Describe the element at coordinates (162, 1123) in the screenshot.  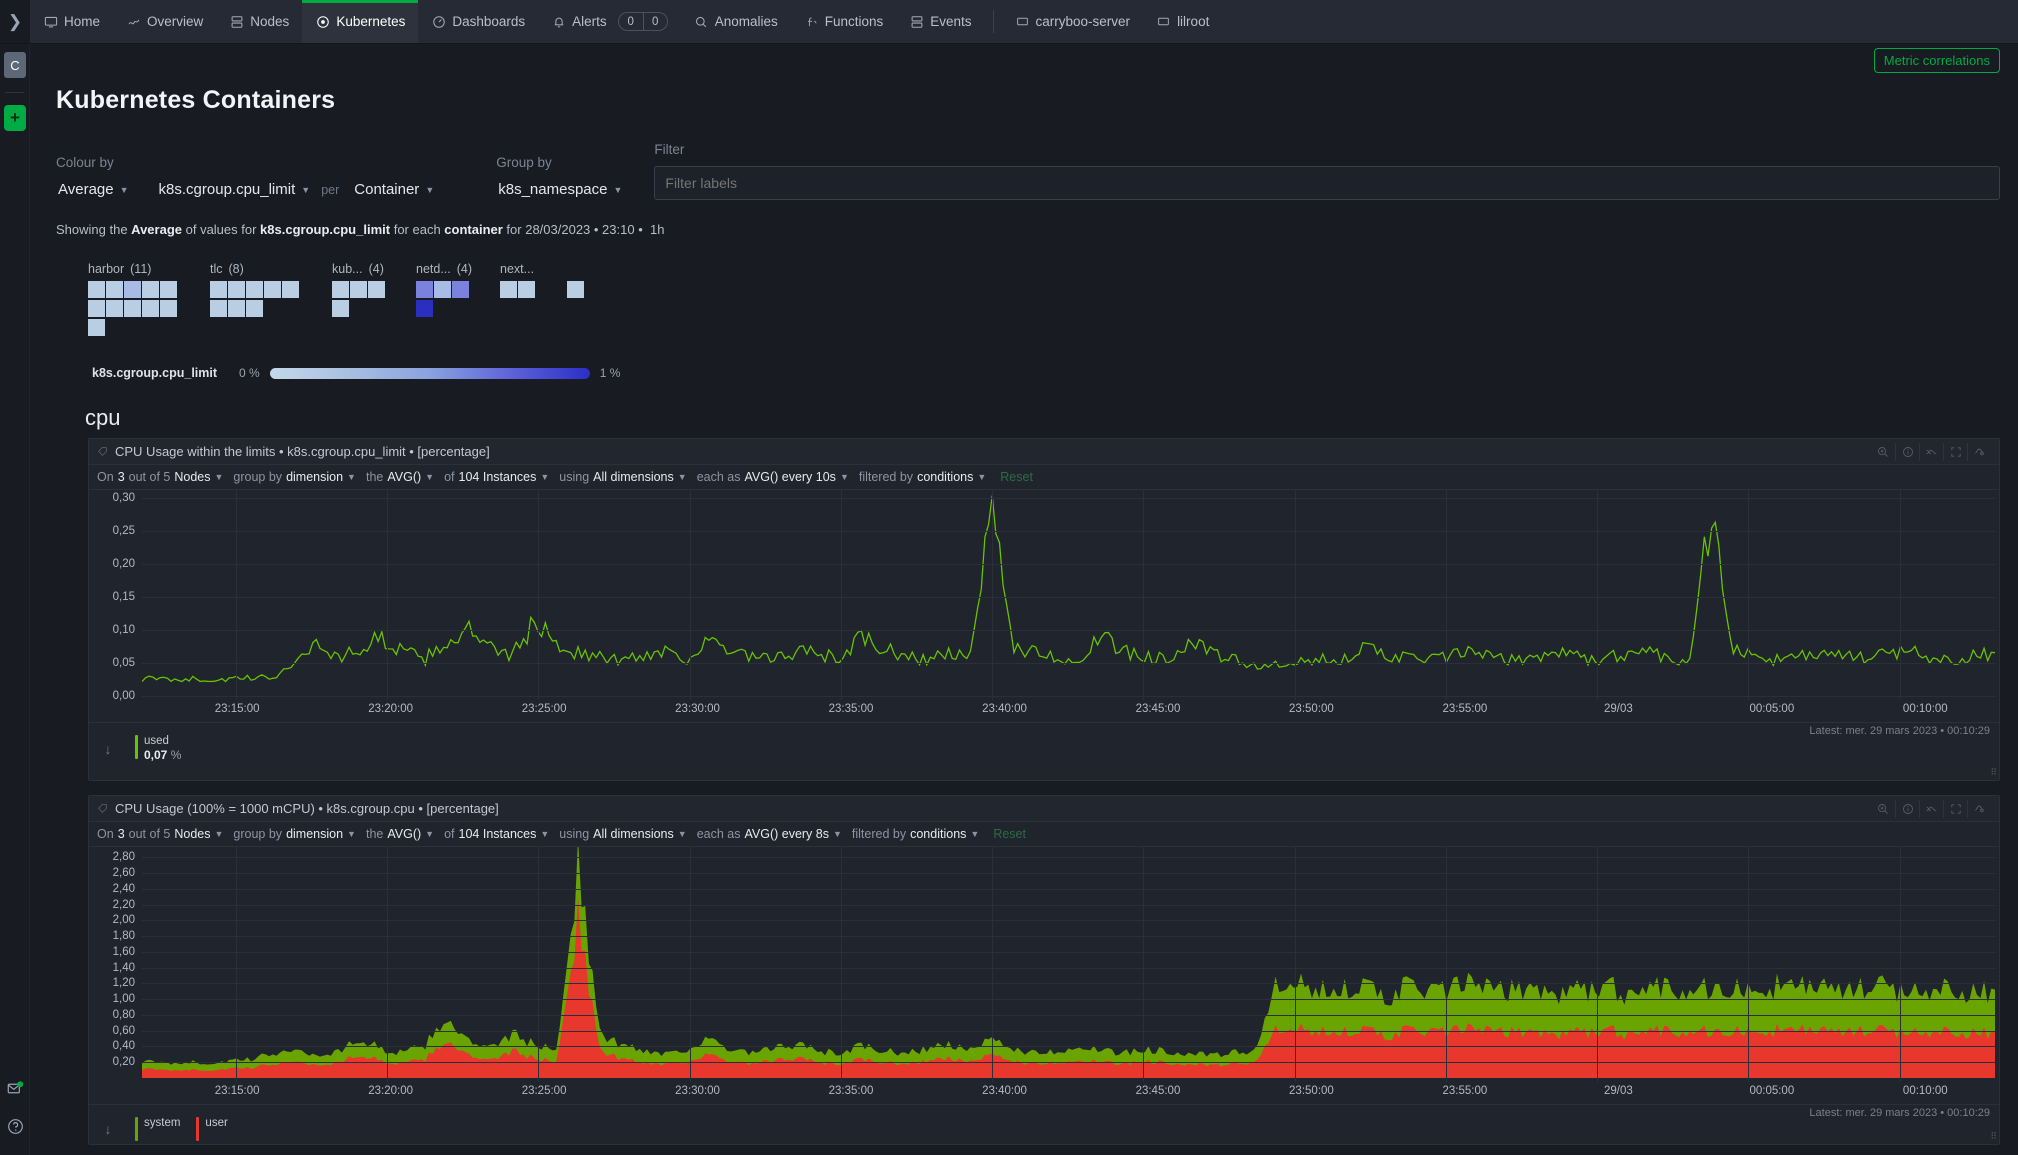
I see `legend-dimension-name: system` at that location.